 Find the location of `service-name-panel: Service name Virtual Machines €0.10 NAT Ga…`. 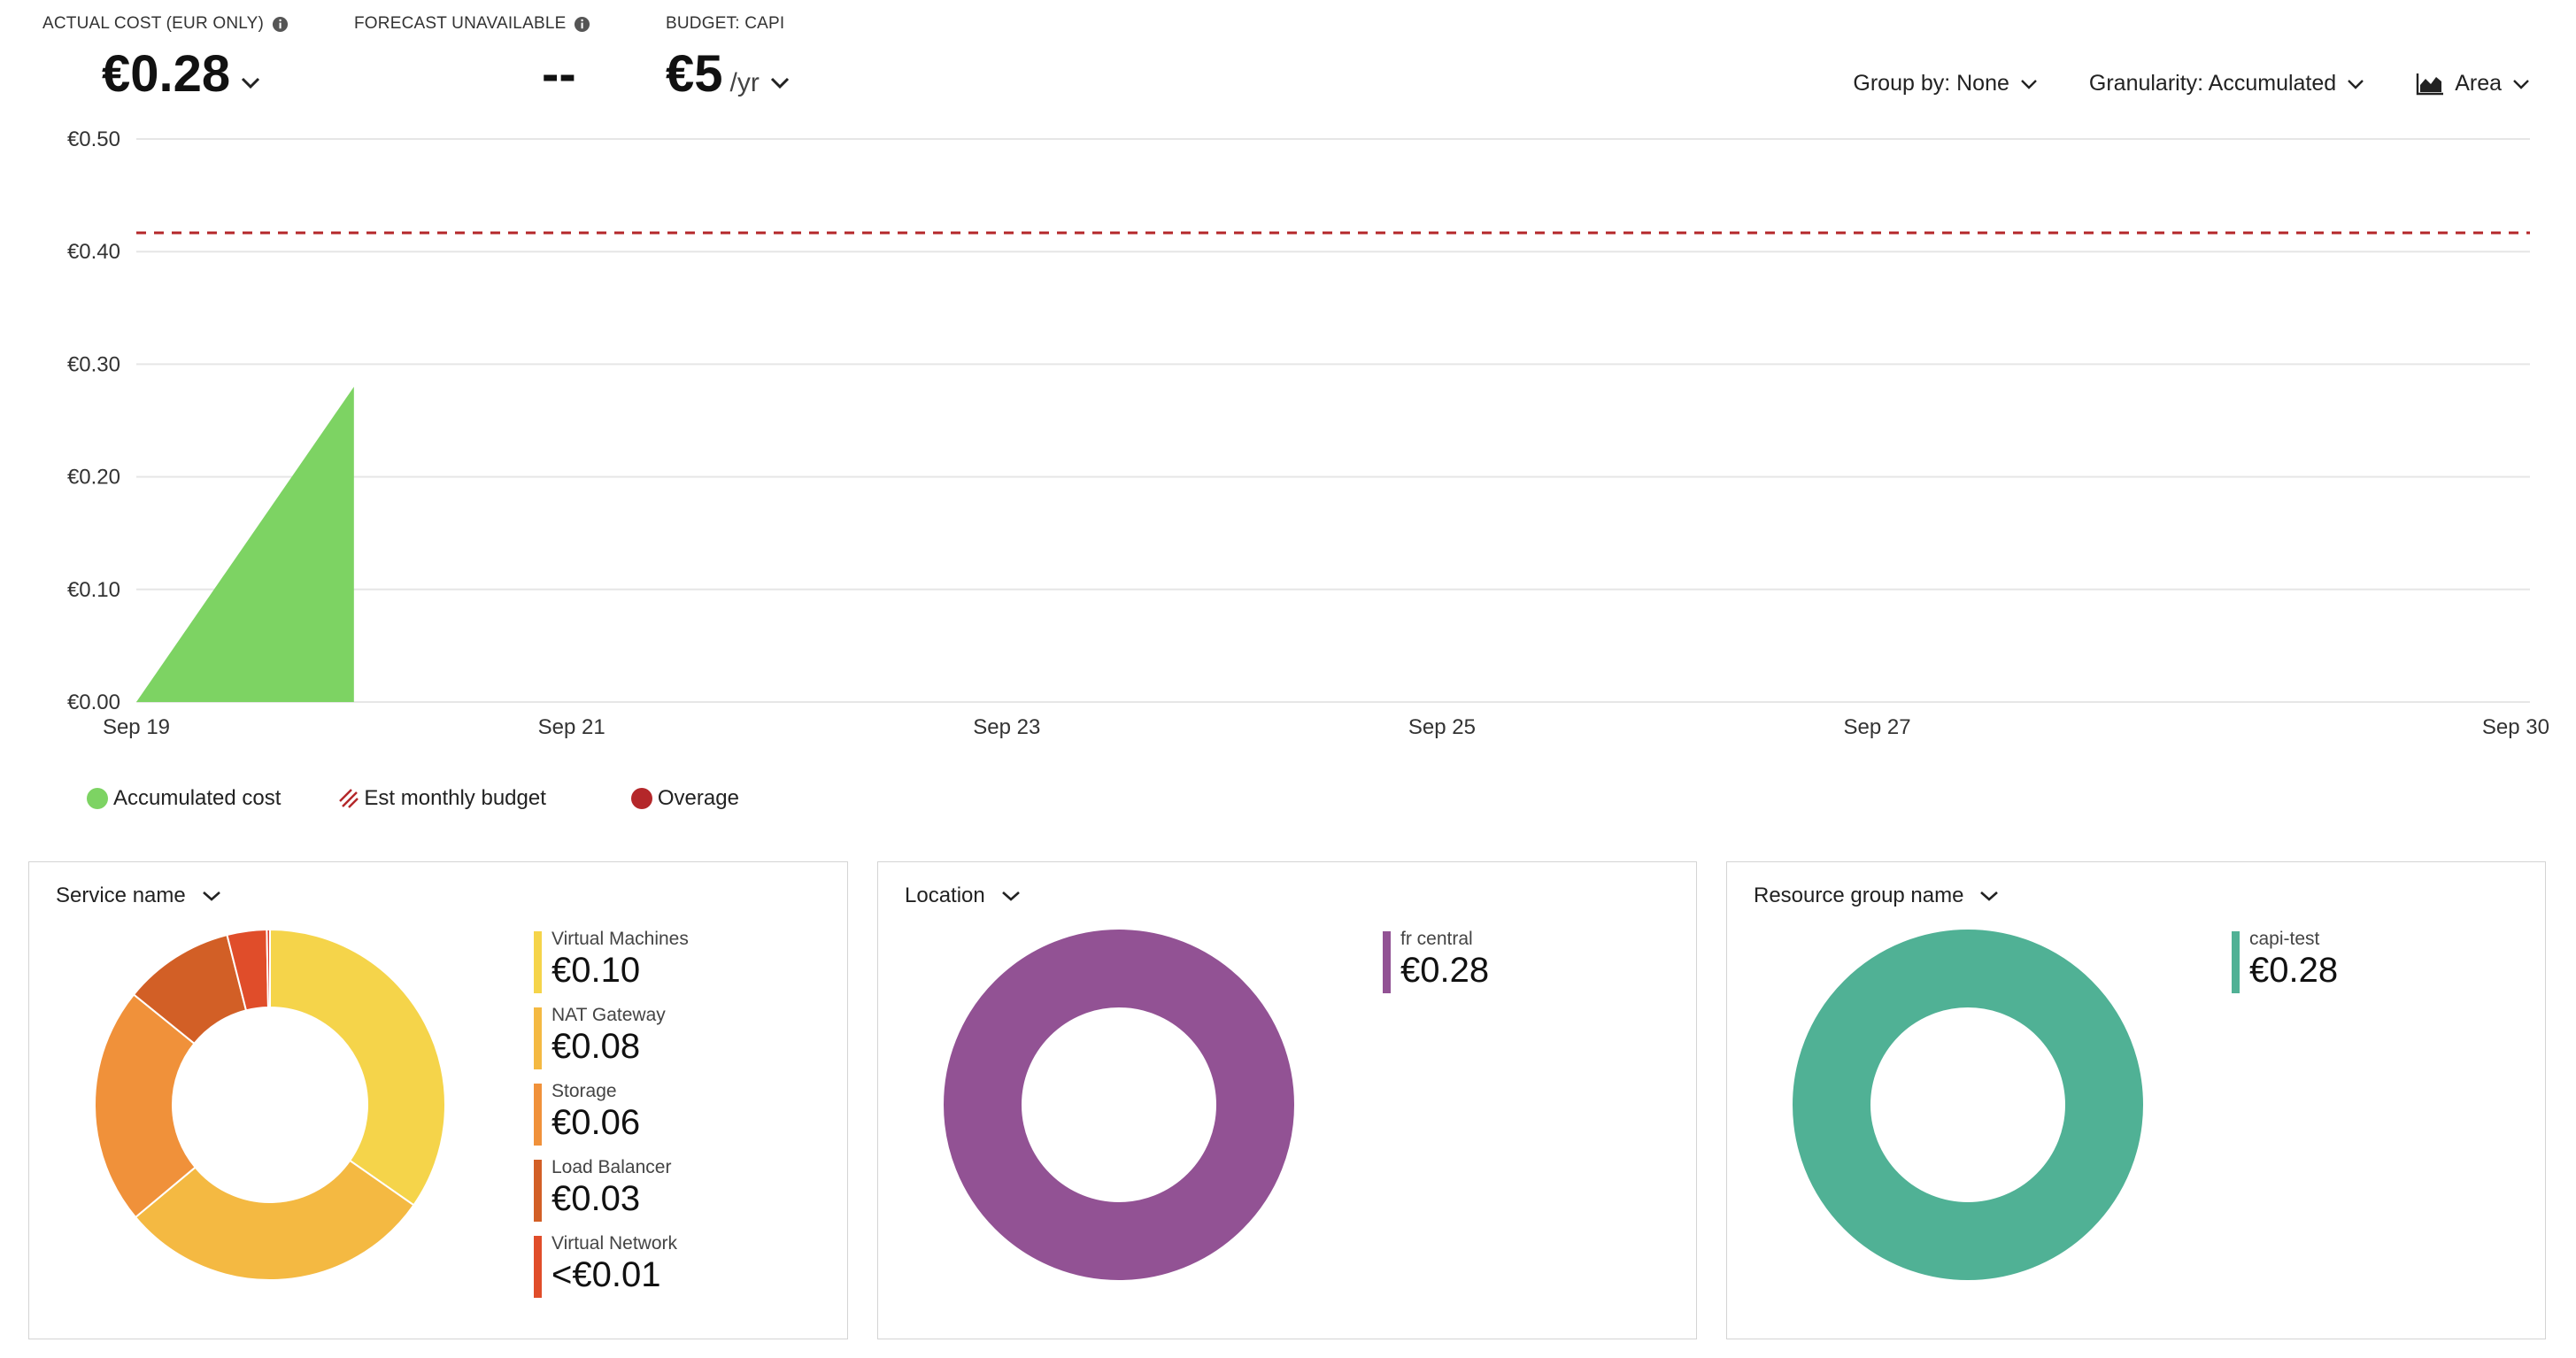

service-name-panel: Service name Virtual Machines €0.10 NAT Ga… is located at coordinates (438, 1100).